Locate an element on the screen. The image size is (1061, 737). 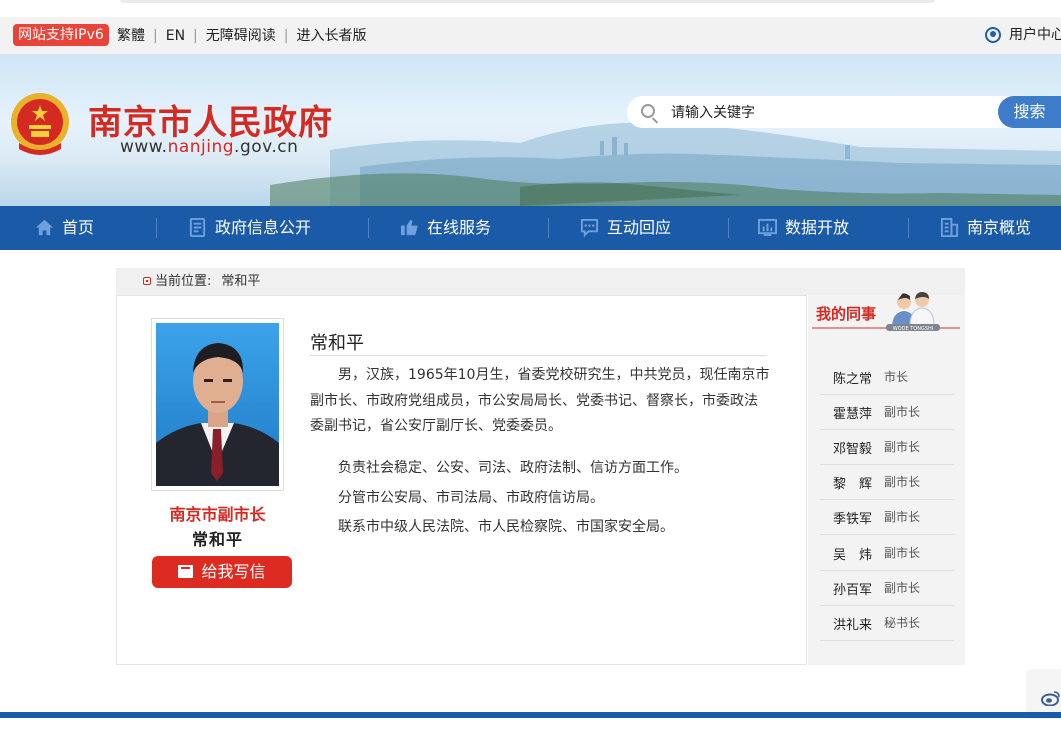
colleague-row: 季铁军 副市长 is located at coordinates (887, 517).